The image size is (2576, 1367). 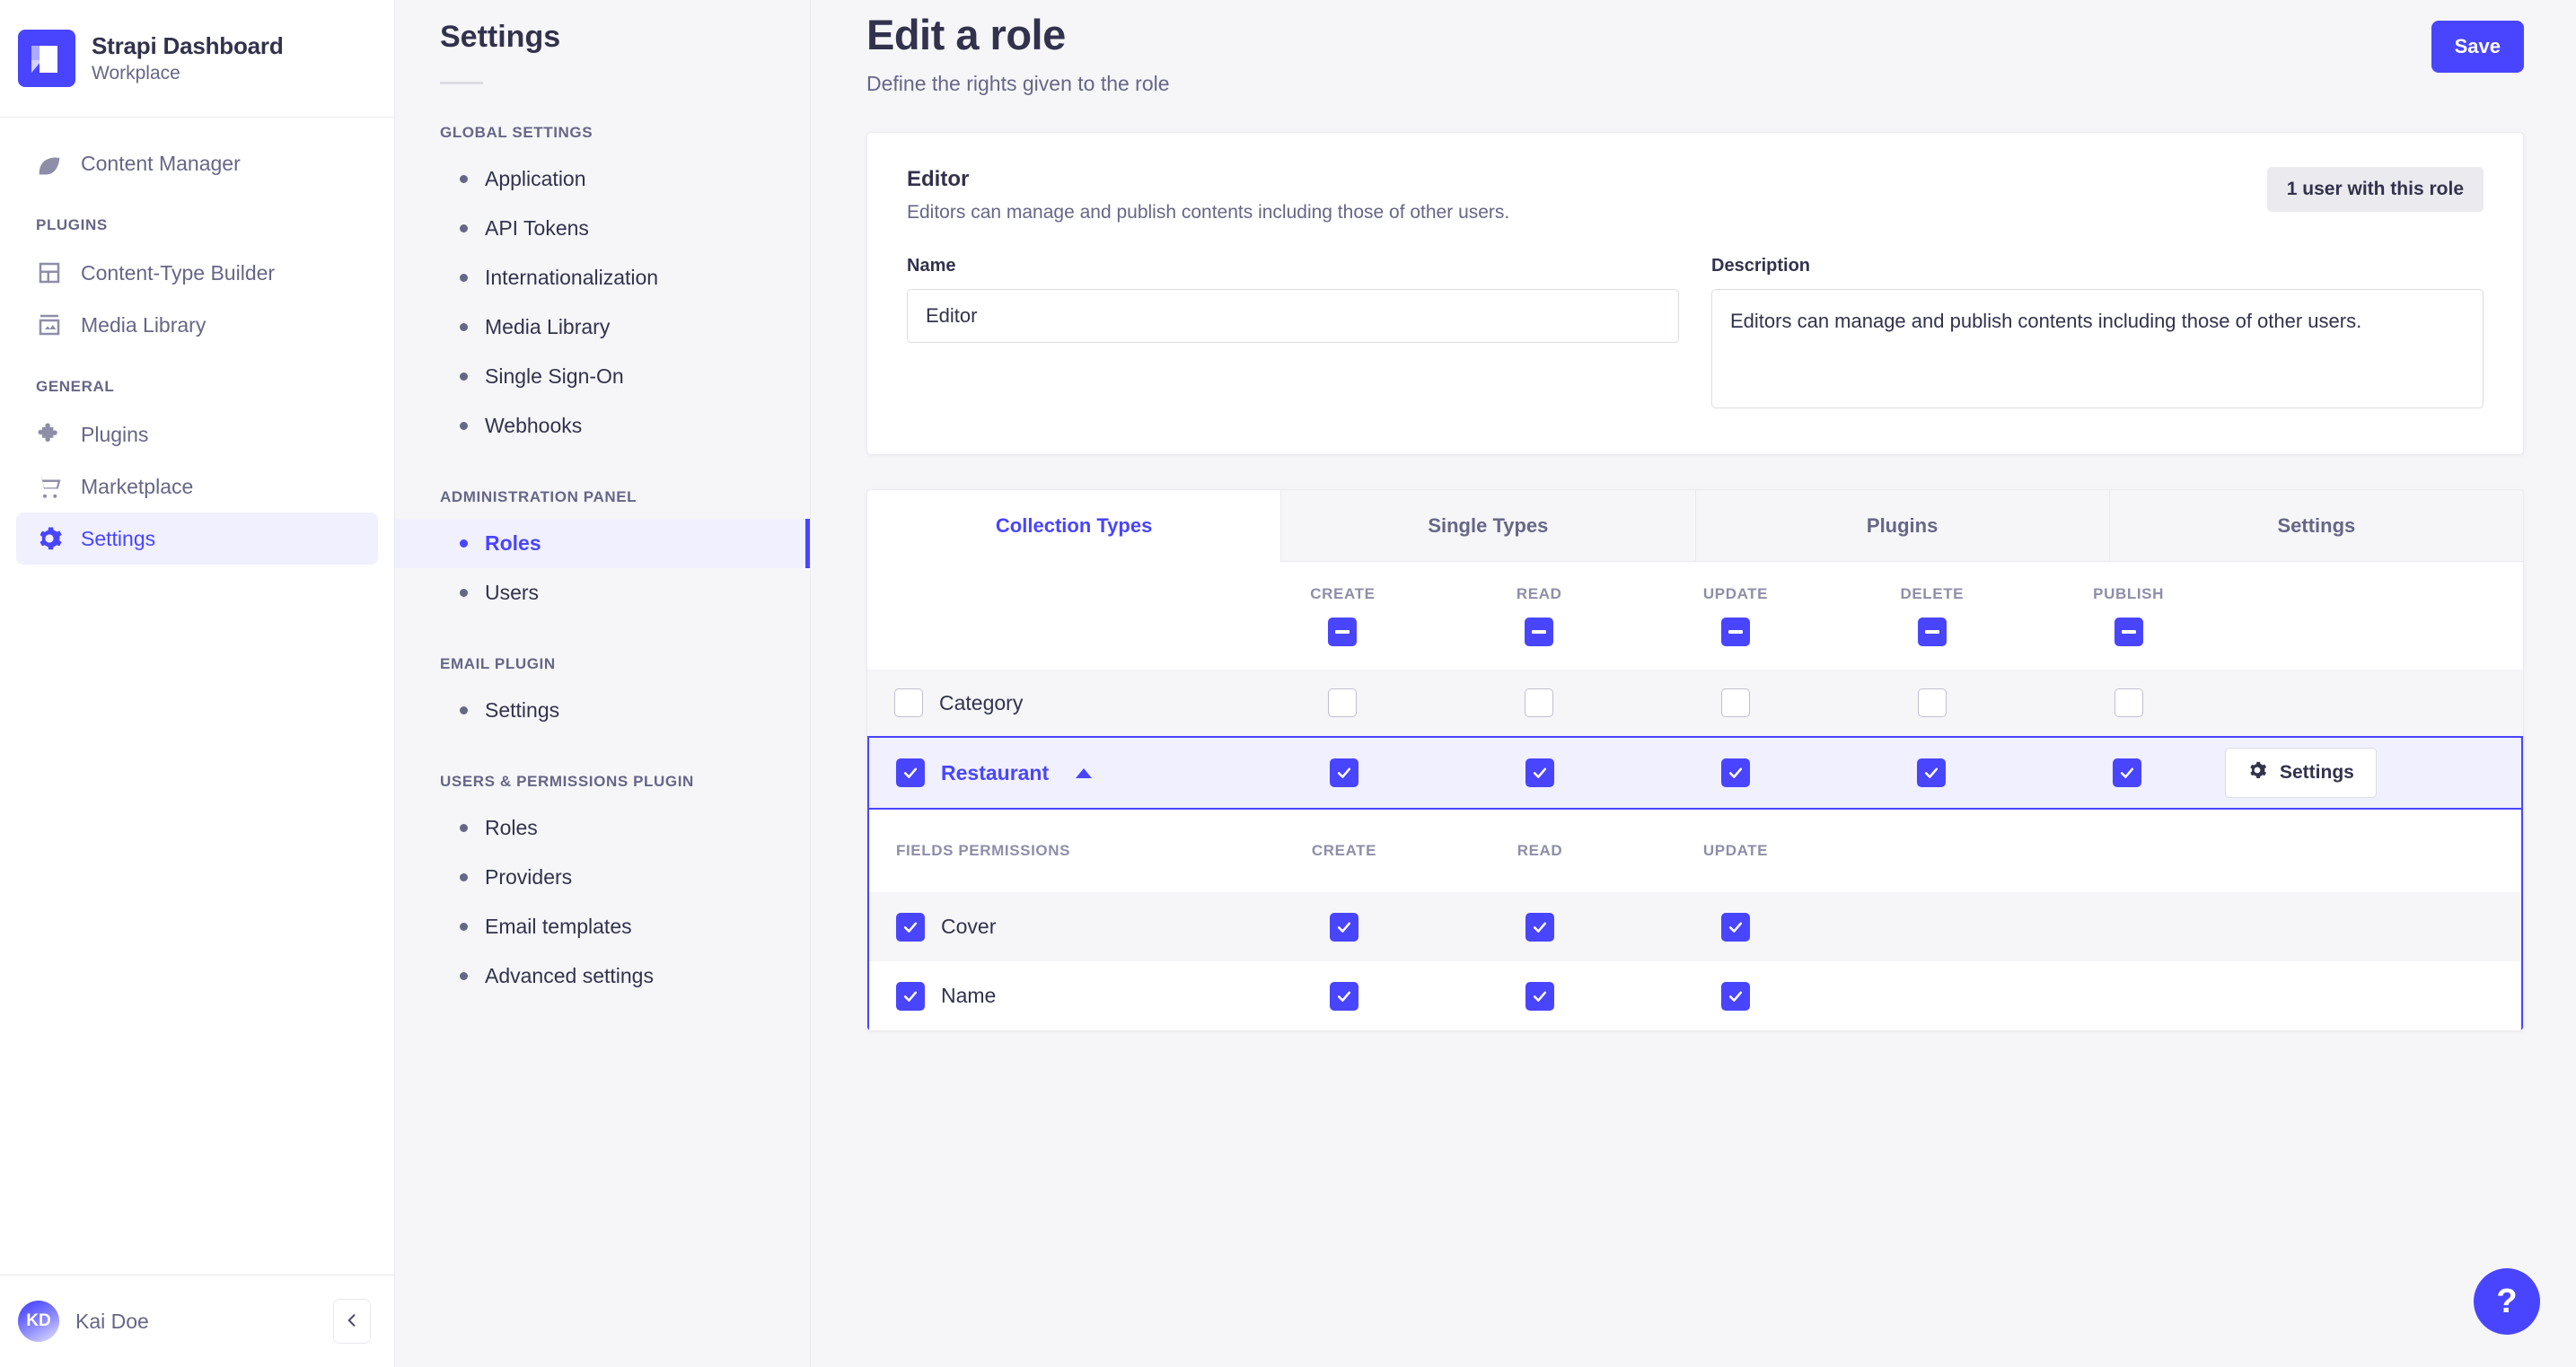 I want to click on checkbox-category-update, so click(x=1735, y=703).